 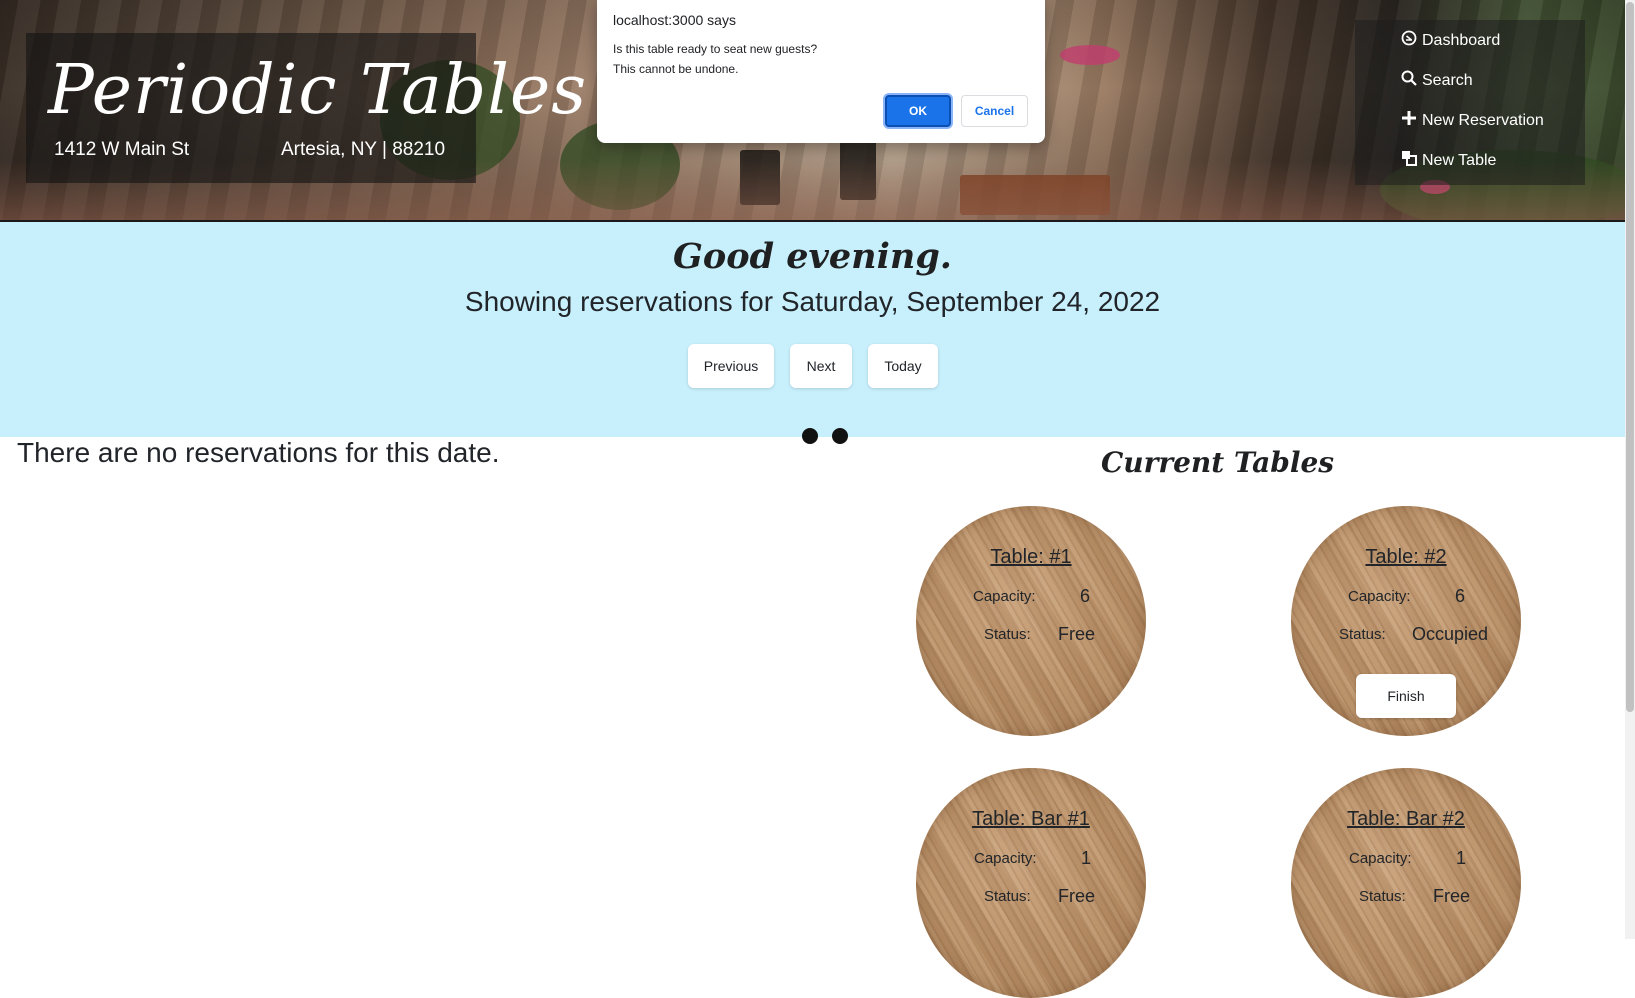 I want to click on dialog-message: This cannot be undone., so click(x=676, y=69).